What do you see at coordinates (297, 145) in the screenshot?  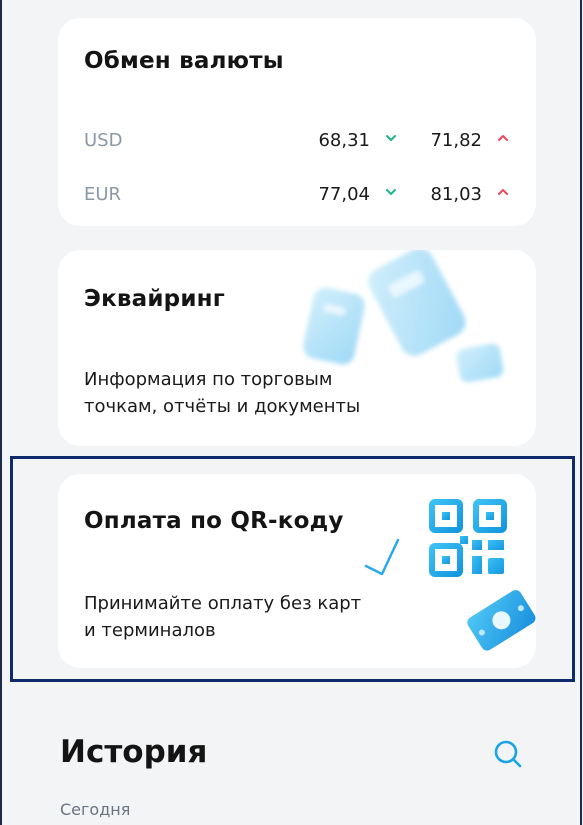 I see `currency-row-usd: USD 68,31 71,82` at bounding box center [297, 145].